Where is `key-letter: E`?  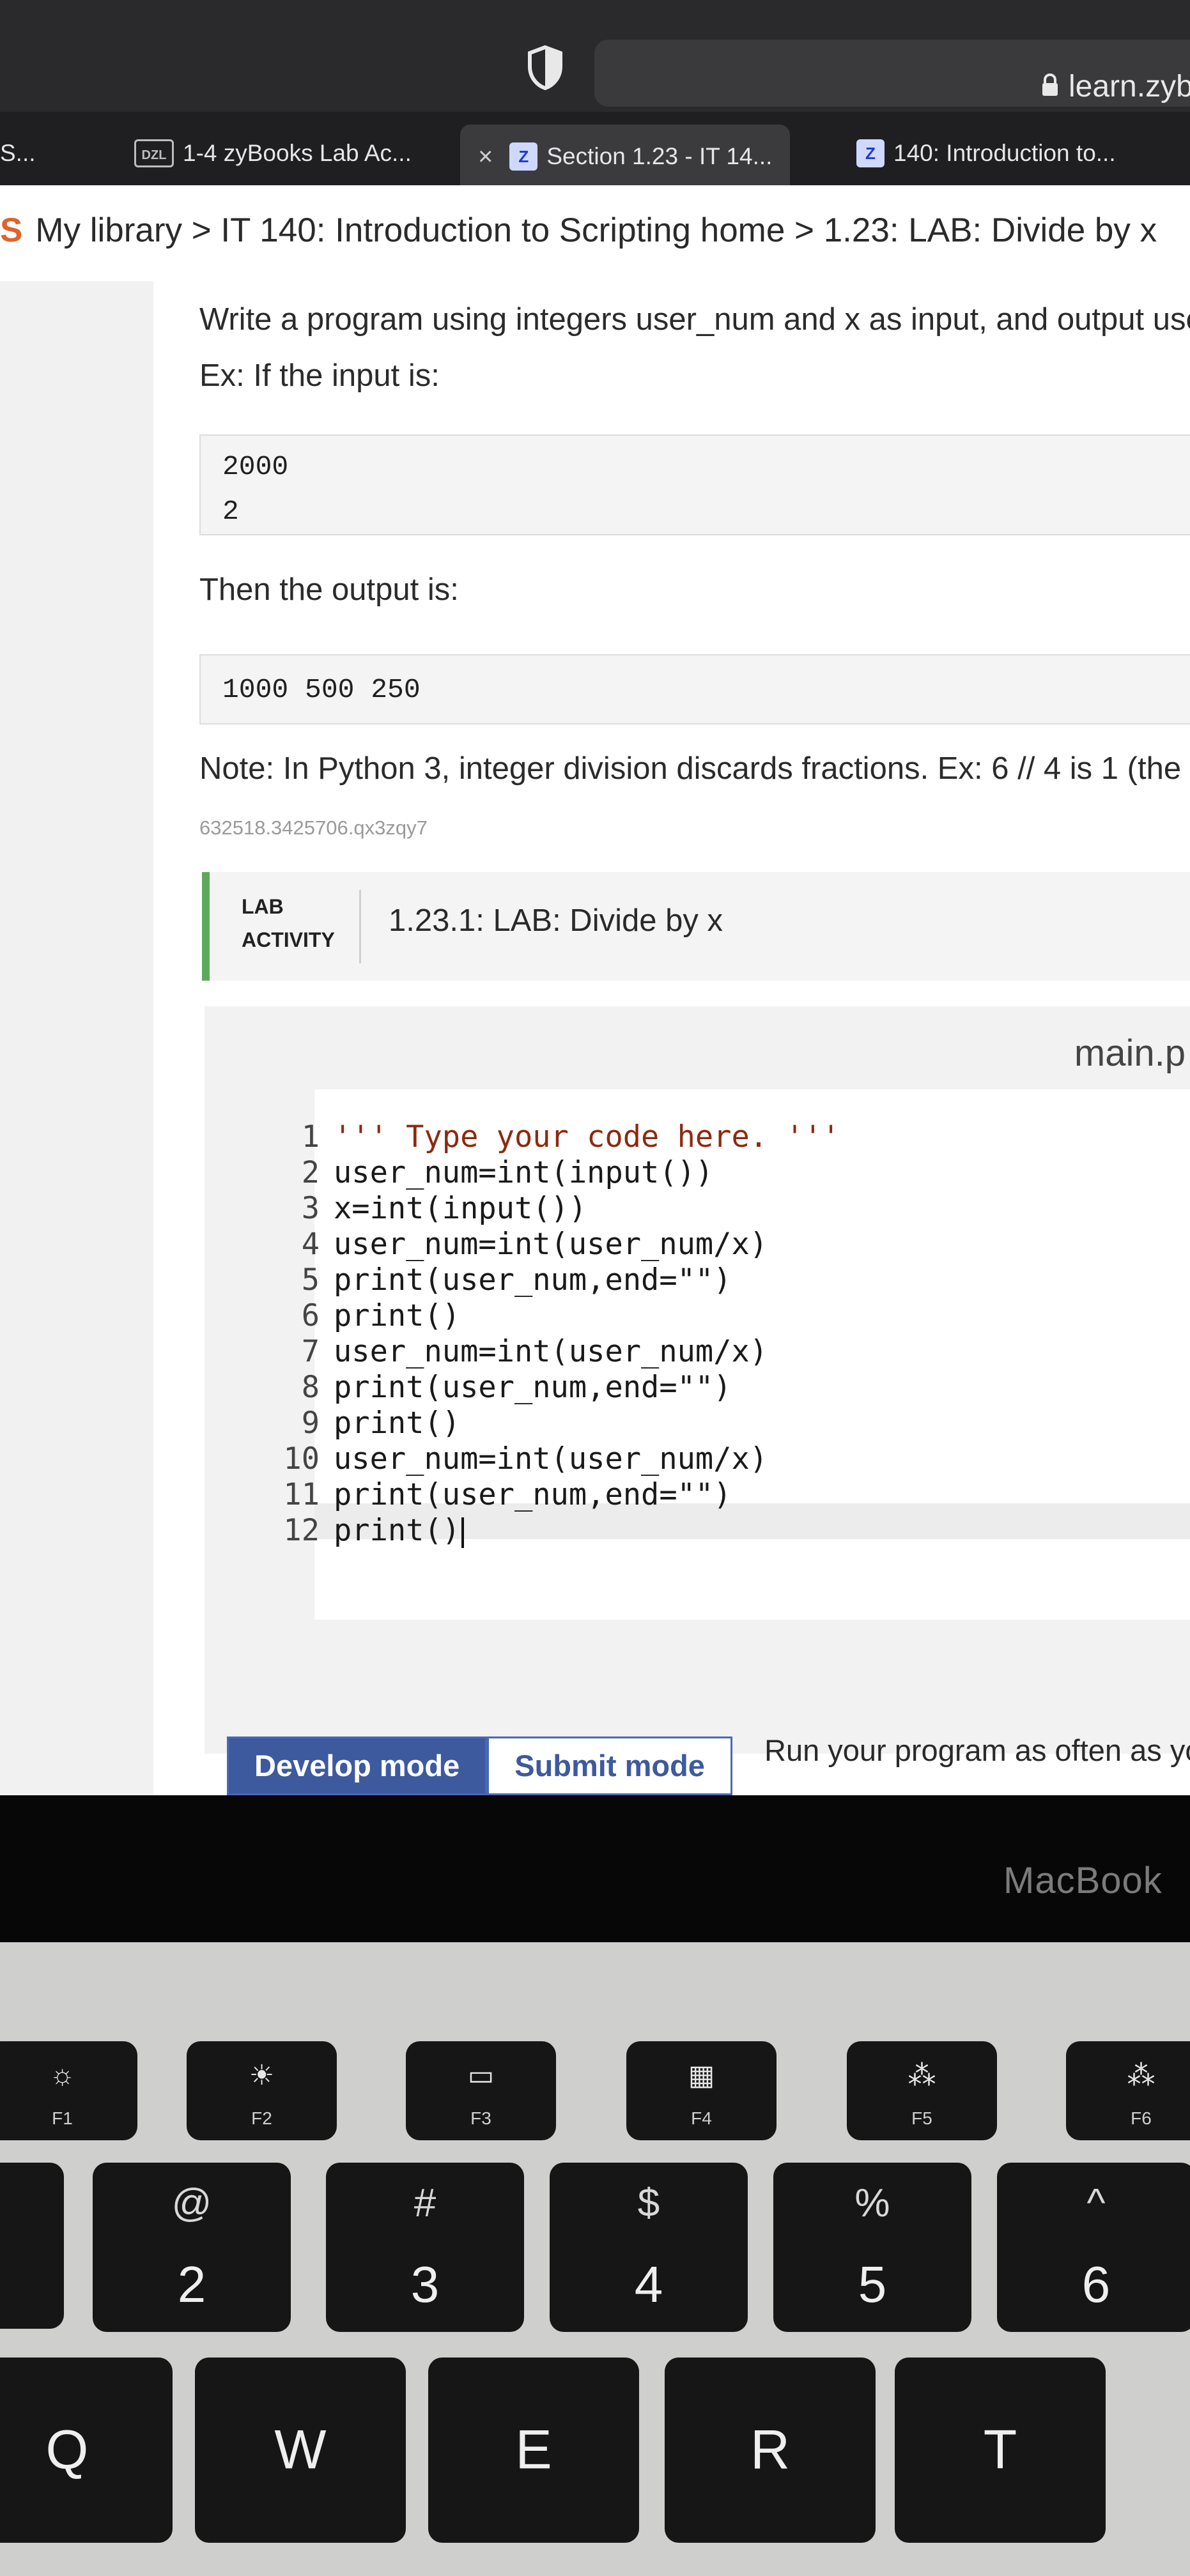 key-letter: E is located at coordinates (533, 2450).